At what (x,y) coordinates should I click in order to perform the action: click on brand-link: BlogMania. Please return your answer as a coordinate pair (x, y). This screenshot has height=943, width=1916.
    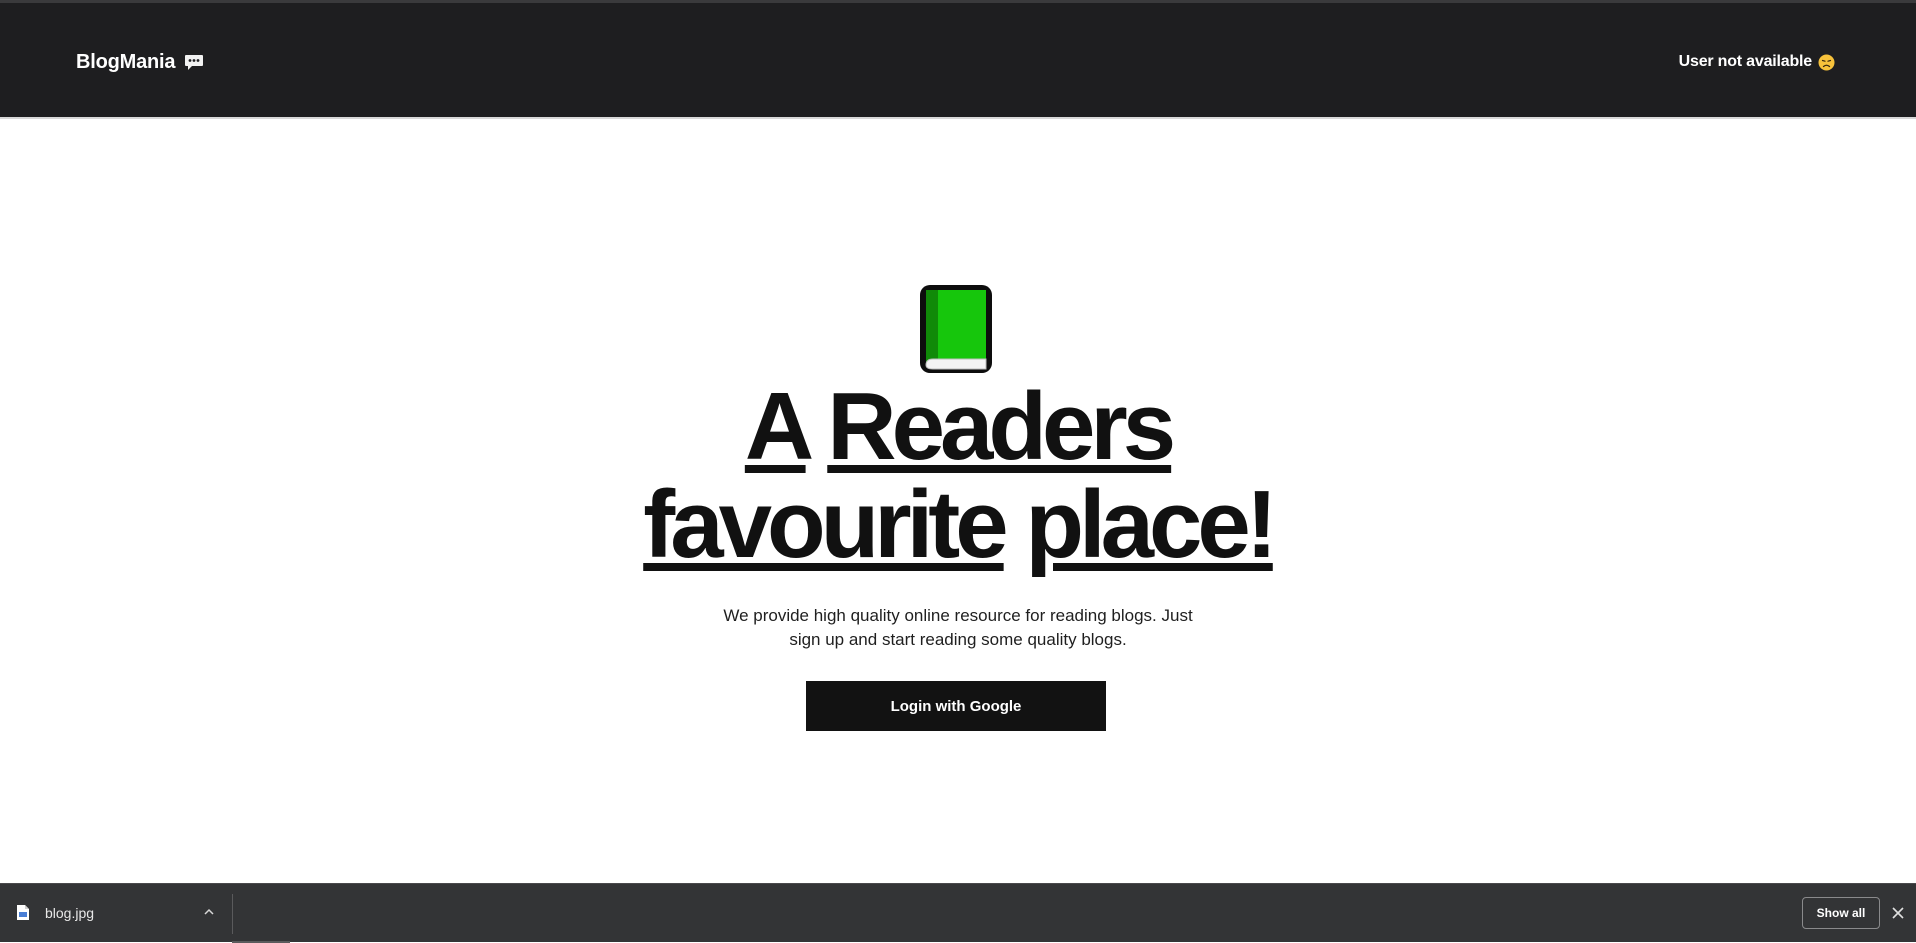
    Looking at the image, I should click on (140, 62).